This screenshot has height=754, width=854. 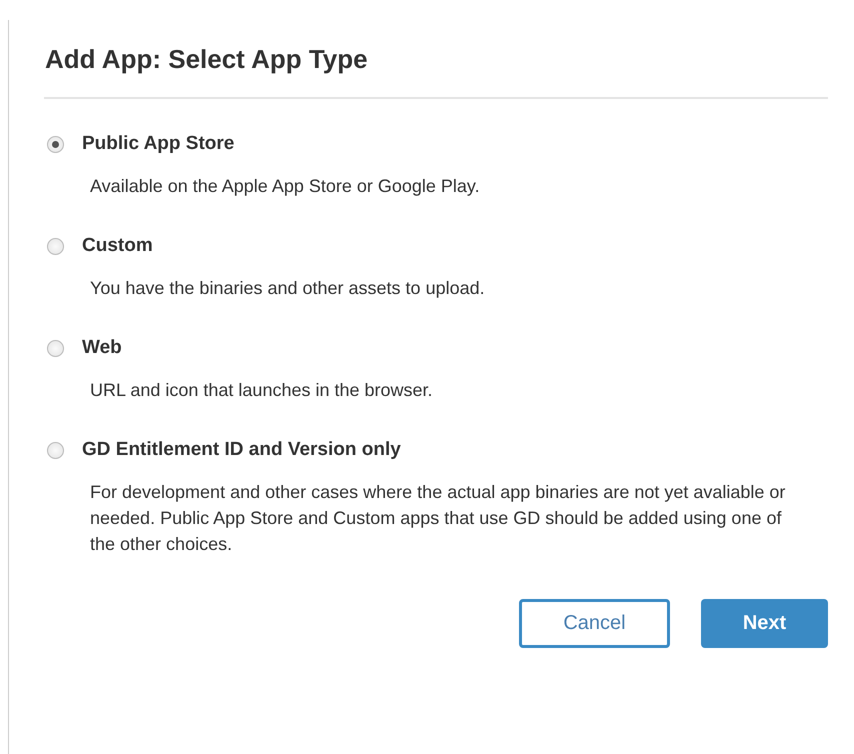 I want to click on option-description: URL and icon that launches in the browser., so click(x=262, y=390).